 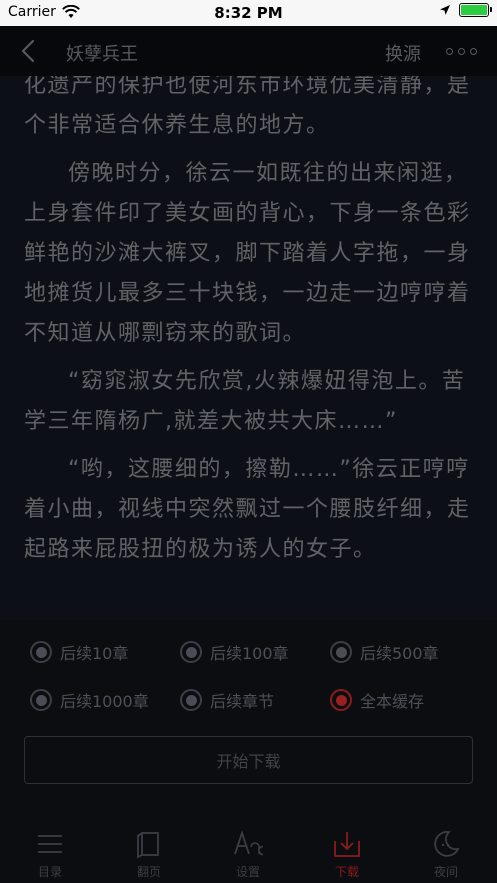 What do you see at coordinates (447, 843) in the screenshot?
I see `night-mode-icon` at bounding box center [447, 843].